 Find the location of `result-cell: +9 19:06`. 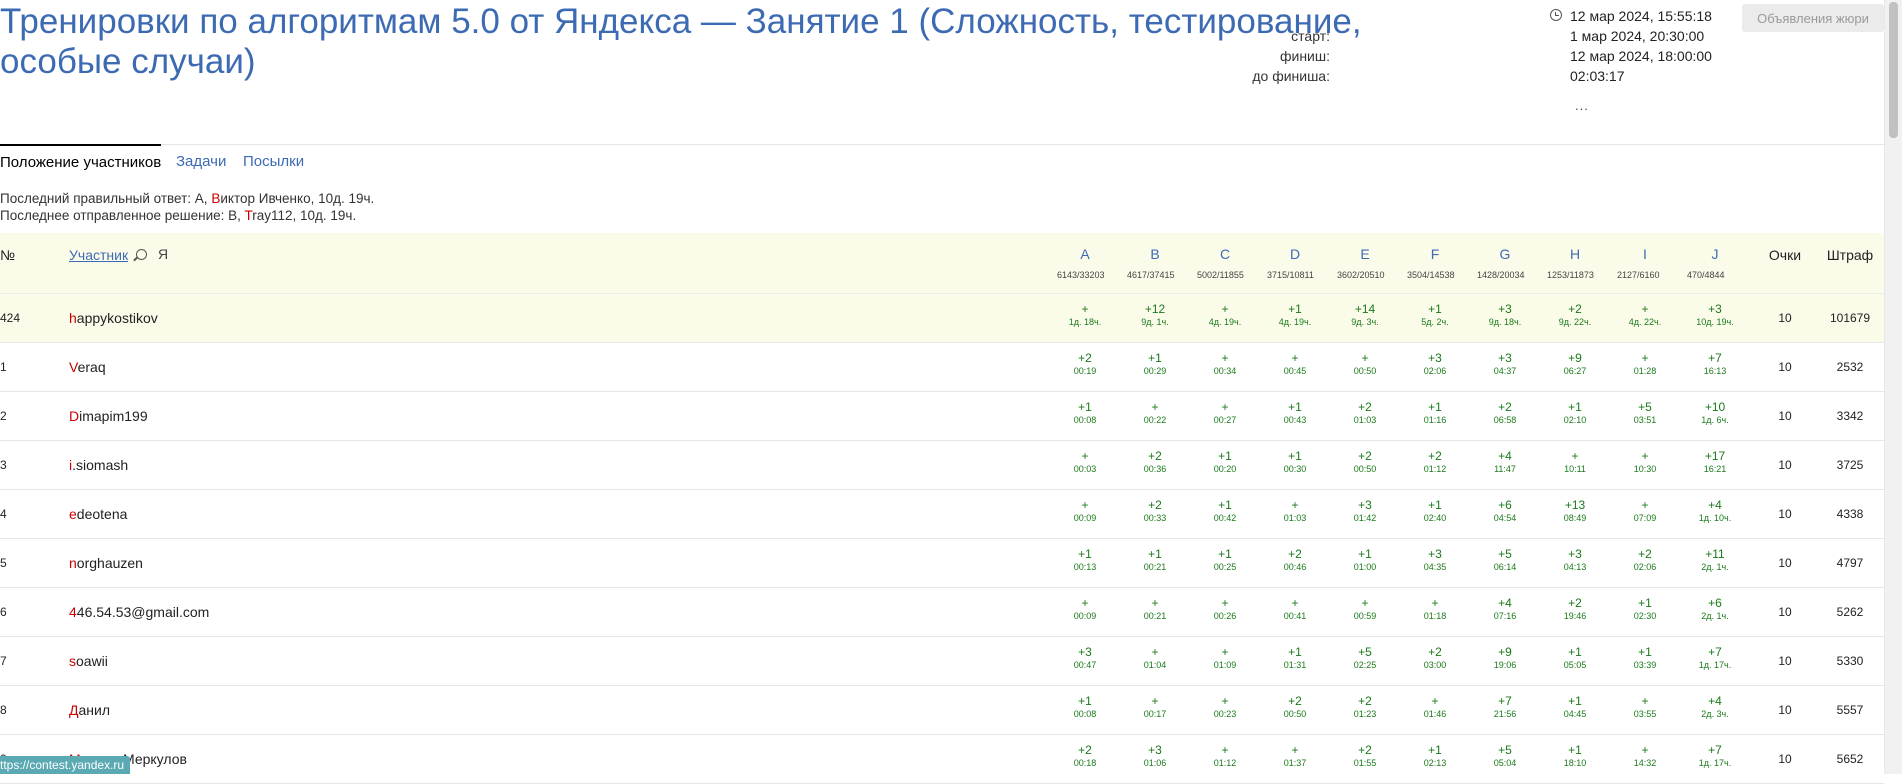

result-cell: +9 19:06 is located at coordinates (1505, 658).